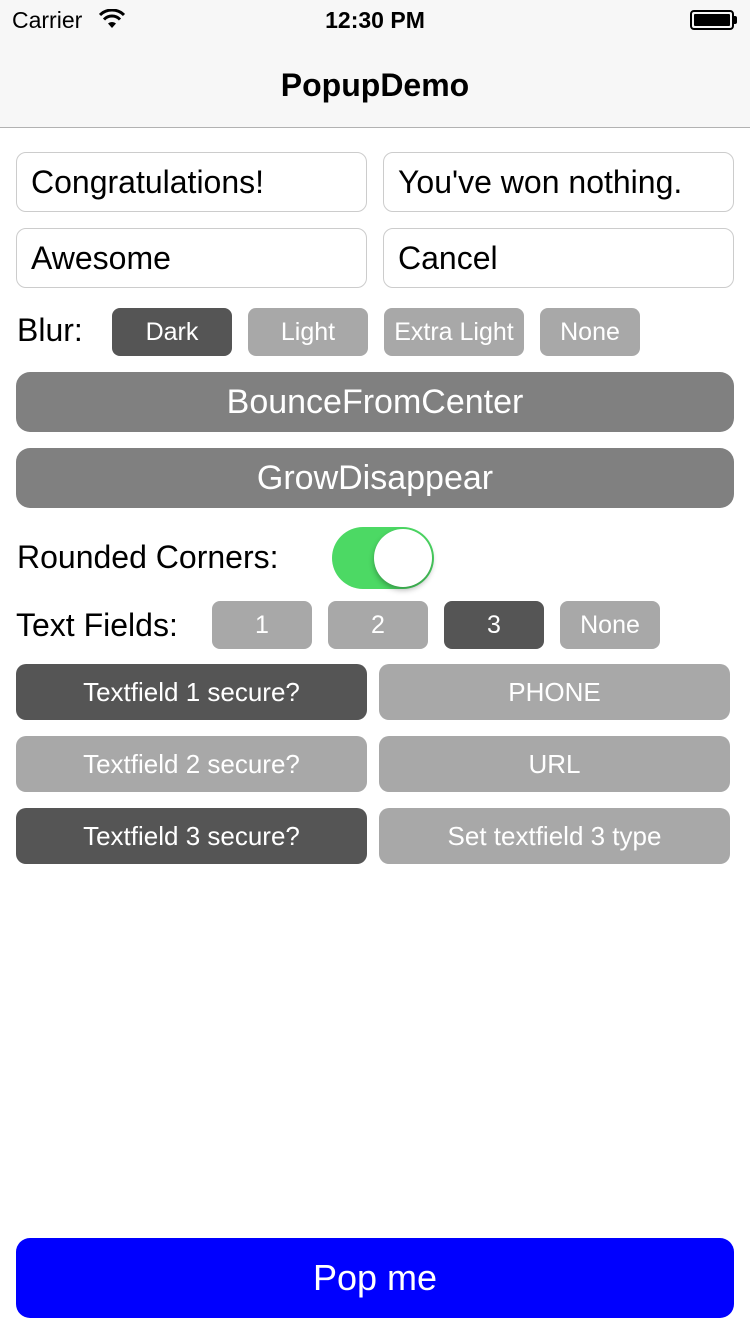  What do you see at coordinates (375, 402) in the screenshot?
I see `incoming-animation-button: BounceFromCenter` at bounding box center [375, 402].